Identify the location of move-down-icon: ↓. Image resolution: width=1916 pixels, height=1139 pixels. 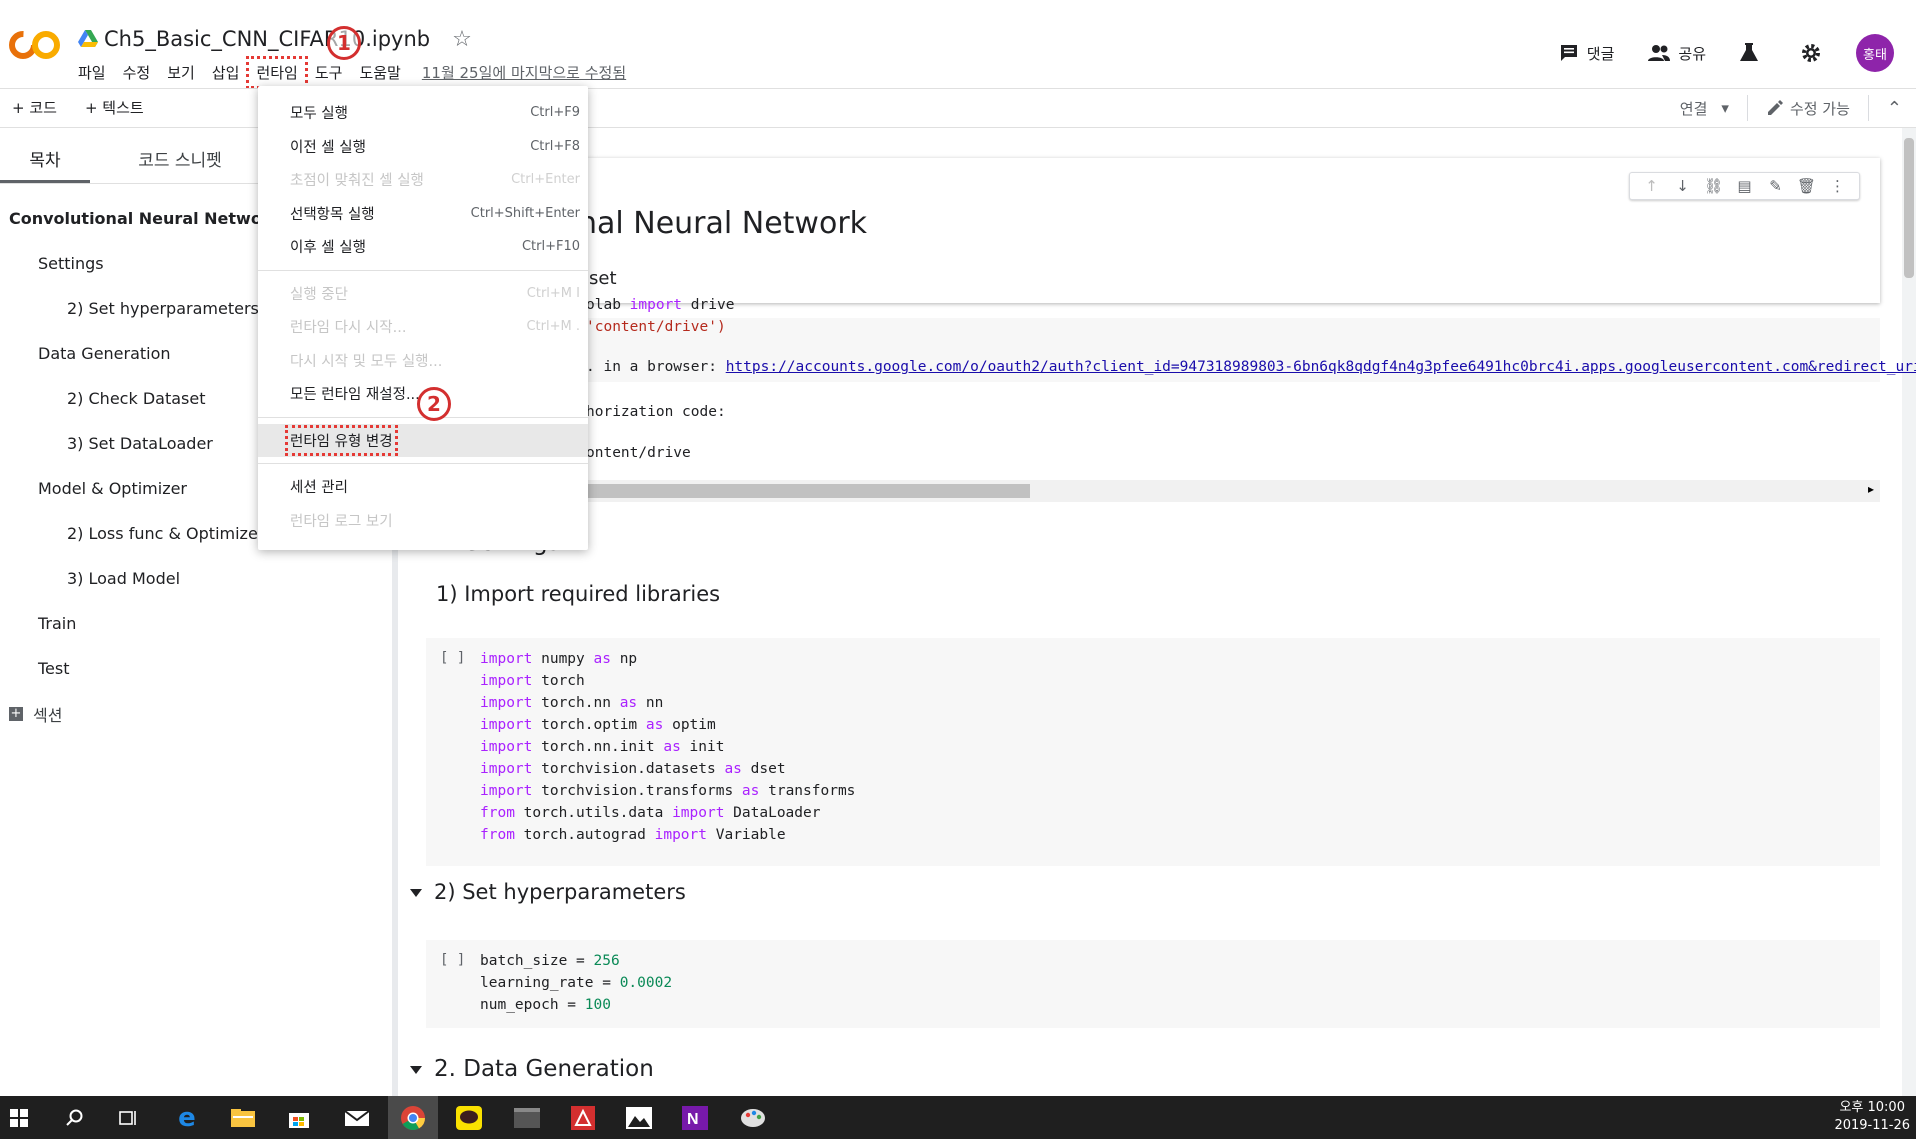
(1682, 186).